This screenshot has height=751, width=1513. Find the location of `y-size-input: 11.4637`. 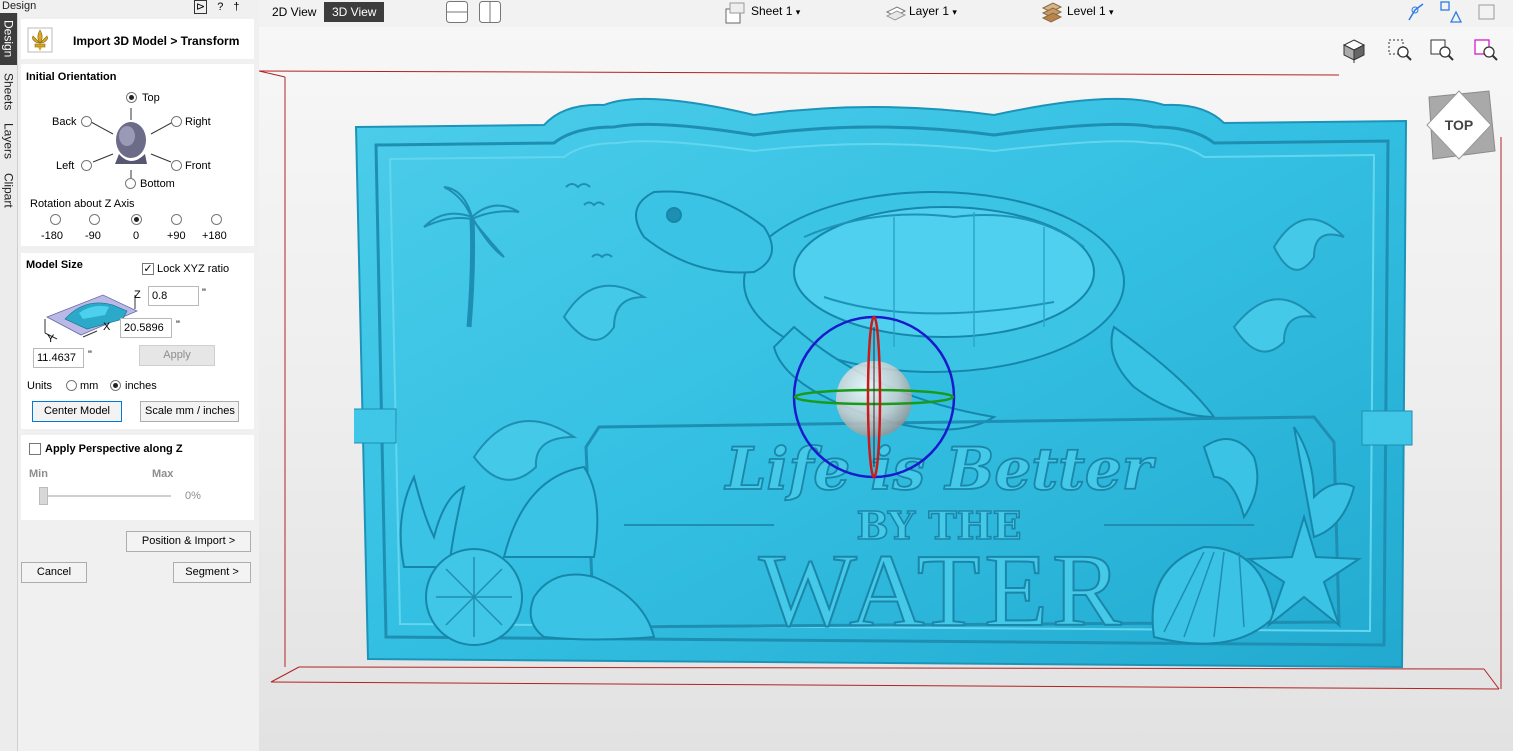

y-size-input: 11.4637 is located at coordinates (58, 358).